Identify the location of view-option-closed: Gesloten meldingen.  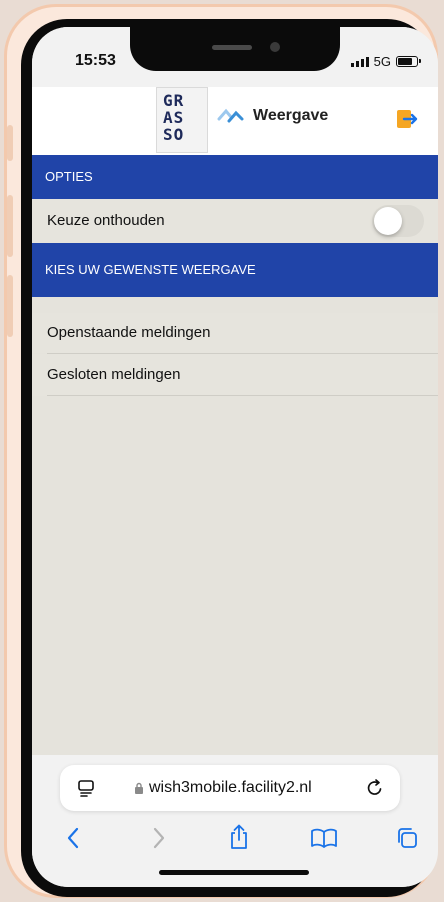
(235, 375).